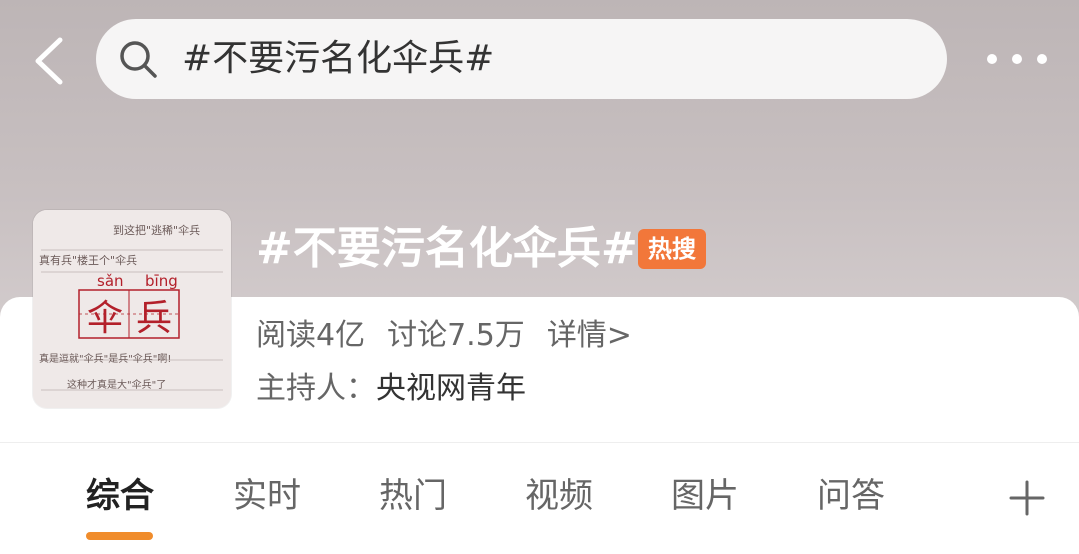 The image size is (1079, 554). What do you see at coordinates (154, 318) in the screenshot?
I see `thumbnail-char: 兵` at bounding box center [154, 318].